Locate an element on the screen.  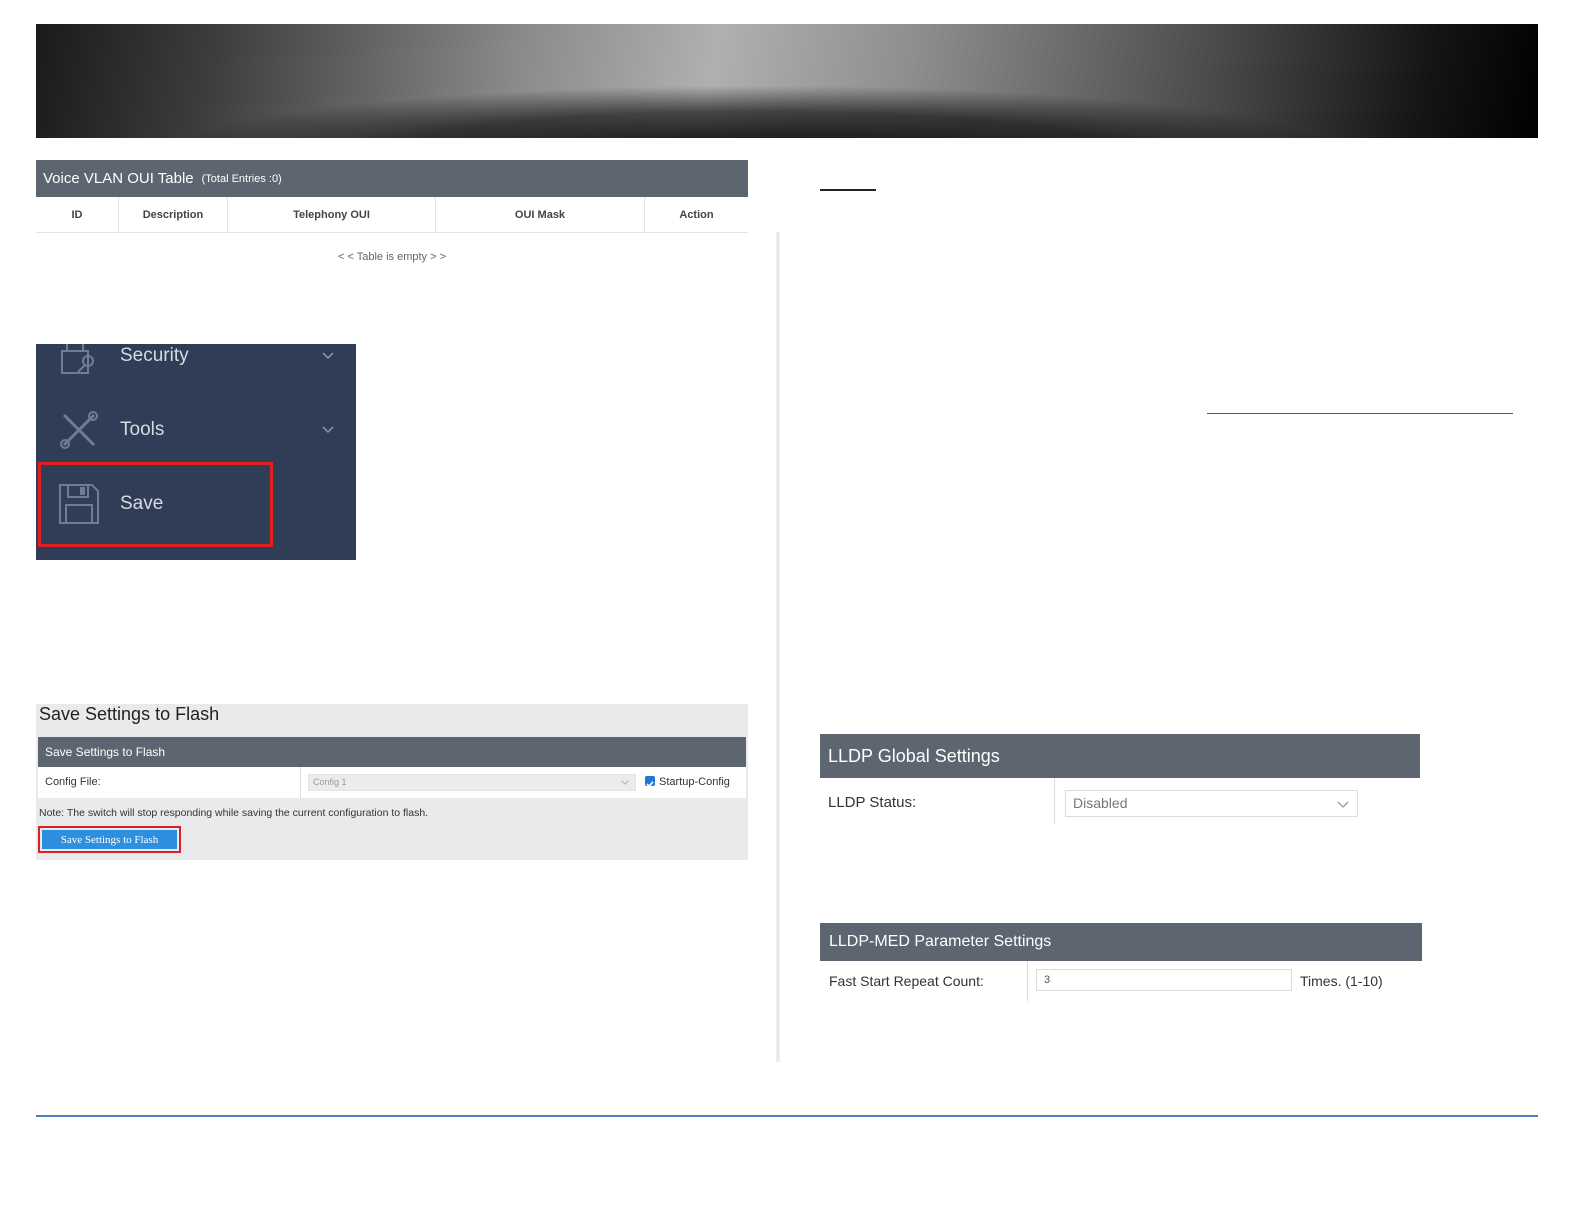
fast-start-label: Fast Start Repeat Count: is located at coordinates (906, 981).